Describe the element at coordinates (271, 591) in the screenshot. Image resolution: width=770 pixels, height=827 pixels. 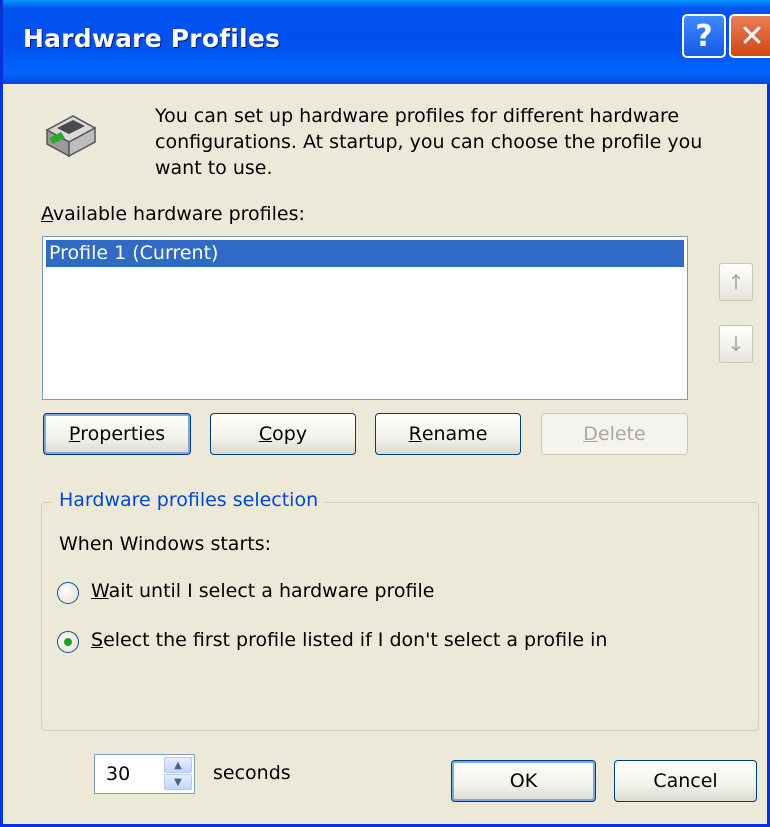
I see `radio-wait-text: ait until I select a hardware profile` at that location.